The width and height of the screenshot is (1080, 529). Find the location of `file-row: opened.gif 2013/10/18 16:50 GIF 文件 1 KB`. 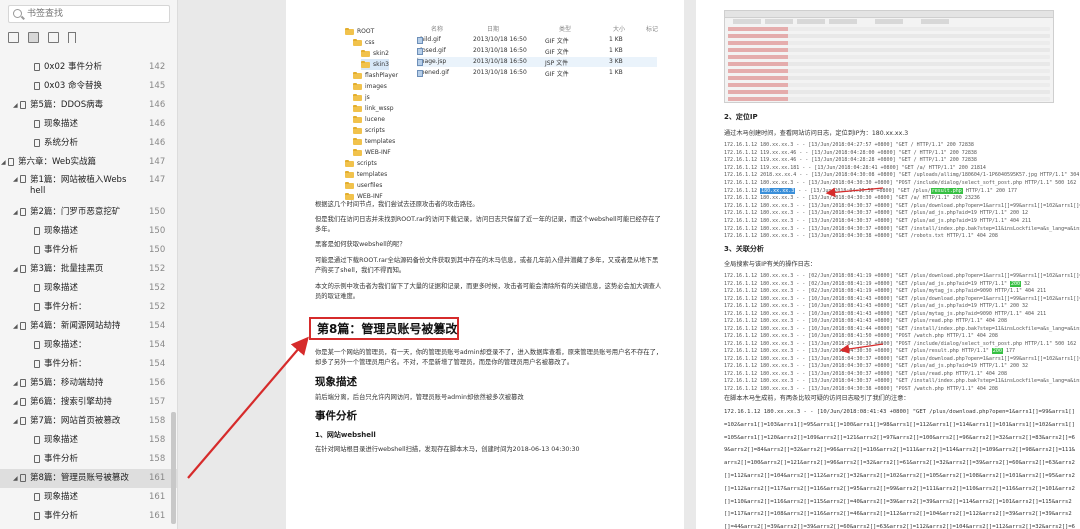

file-row: opened.gif 2013/10/18 16:50 GIF 文件 1 KB is located at coordinates (537, 73).